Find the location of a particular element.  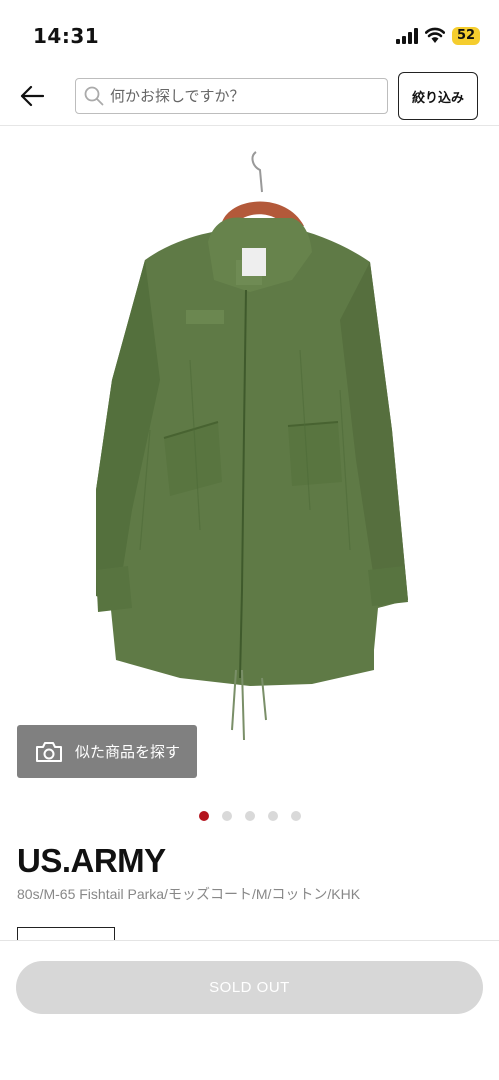

tab-indicator is located at coordinates (66, 934).